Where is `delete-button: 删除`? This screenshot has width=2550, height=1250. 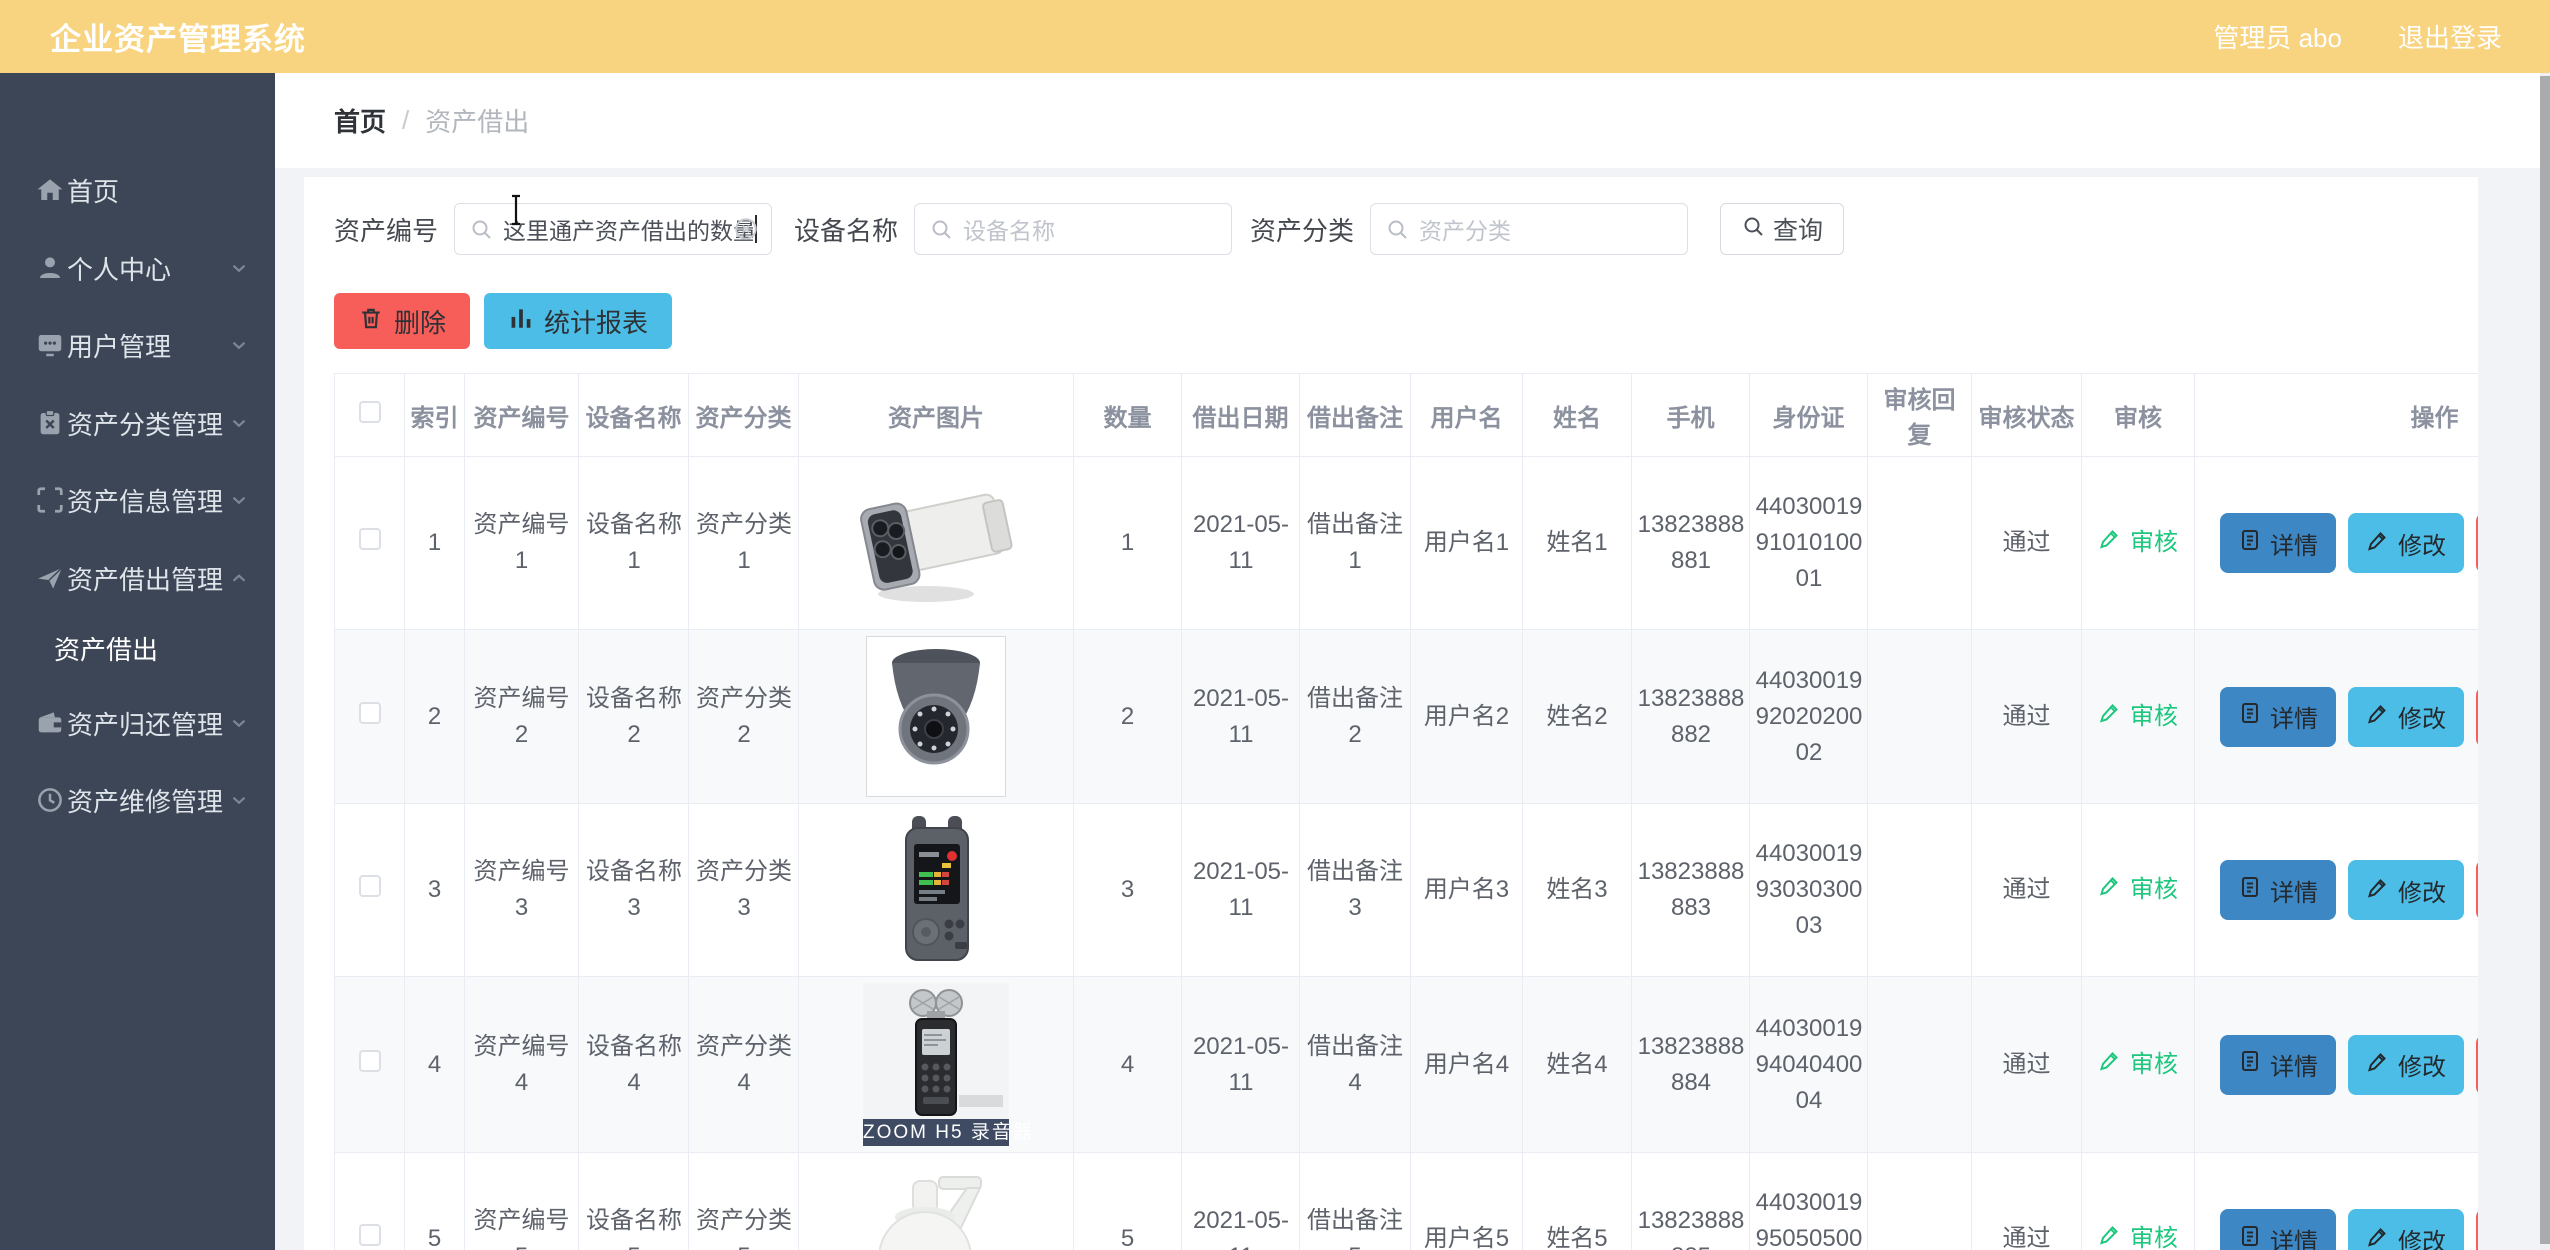
delete-button: 删除 is located at coordinates (402, 321).